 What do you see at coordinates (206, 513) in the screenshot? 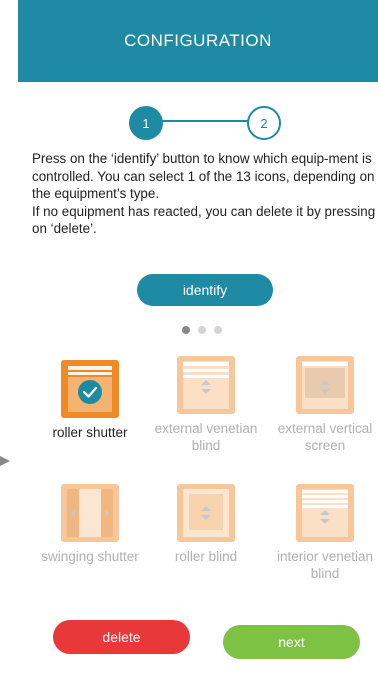
I see `roller-blind-icon` at bounding box center [206, 513].